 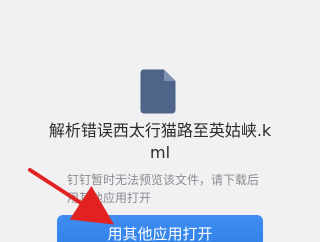 I want to click on preview-unavailable-message: 钉钉暂时无法预览该文件，请下载后用其他应用打开, so click(x=163, y=189).